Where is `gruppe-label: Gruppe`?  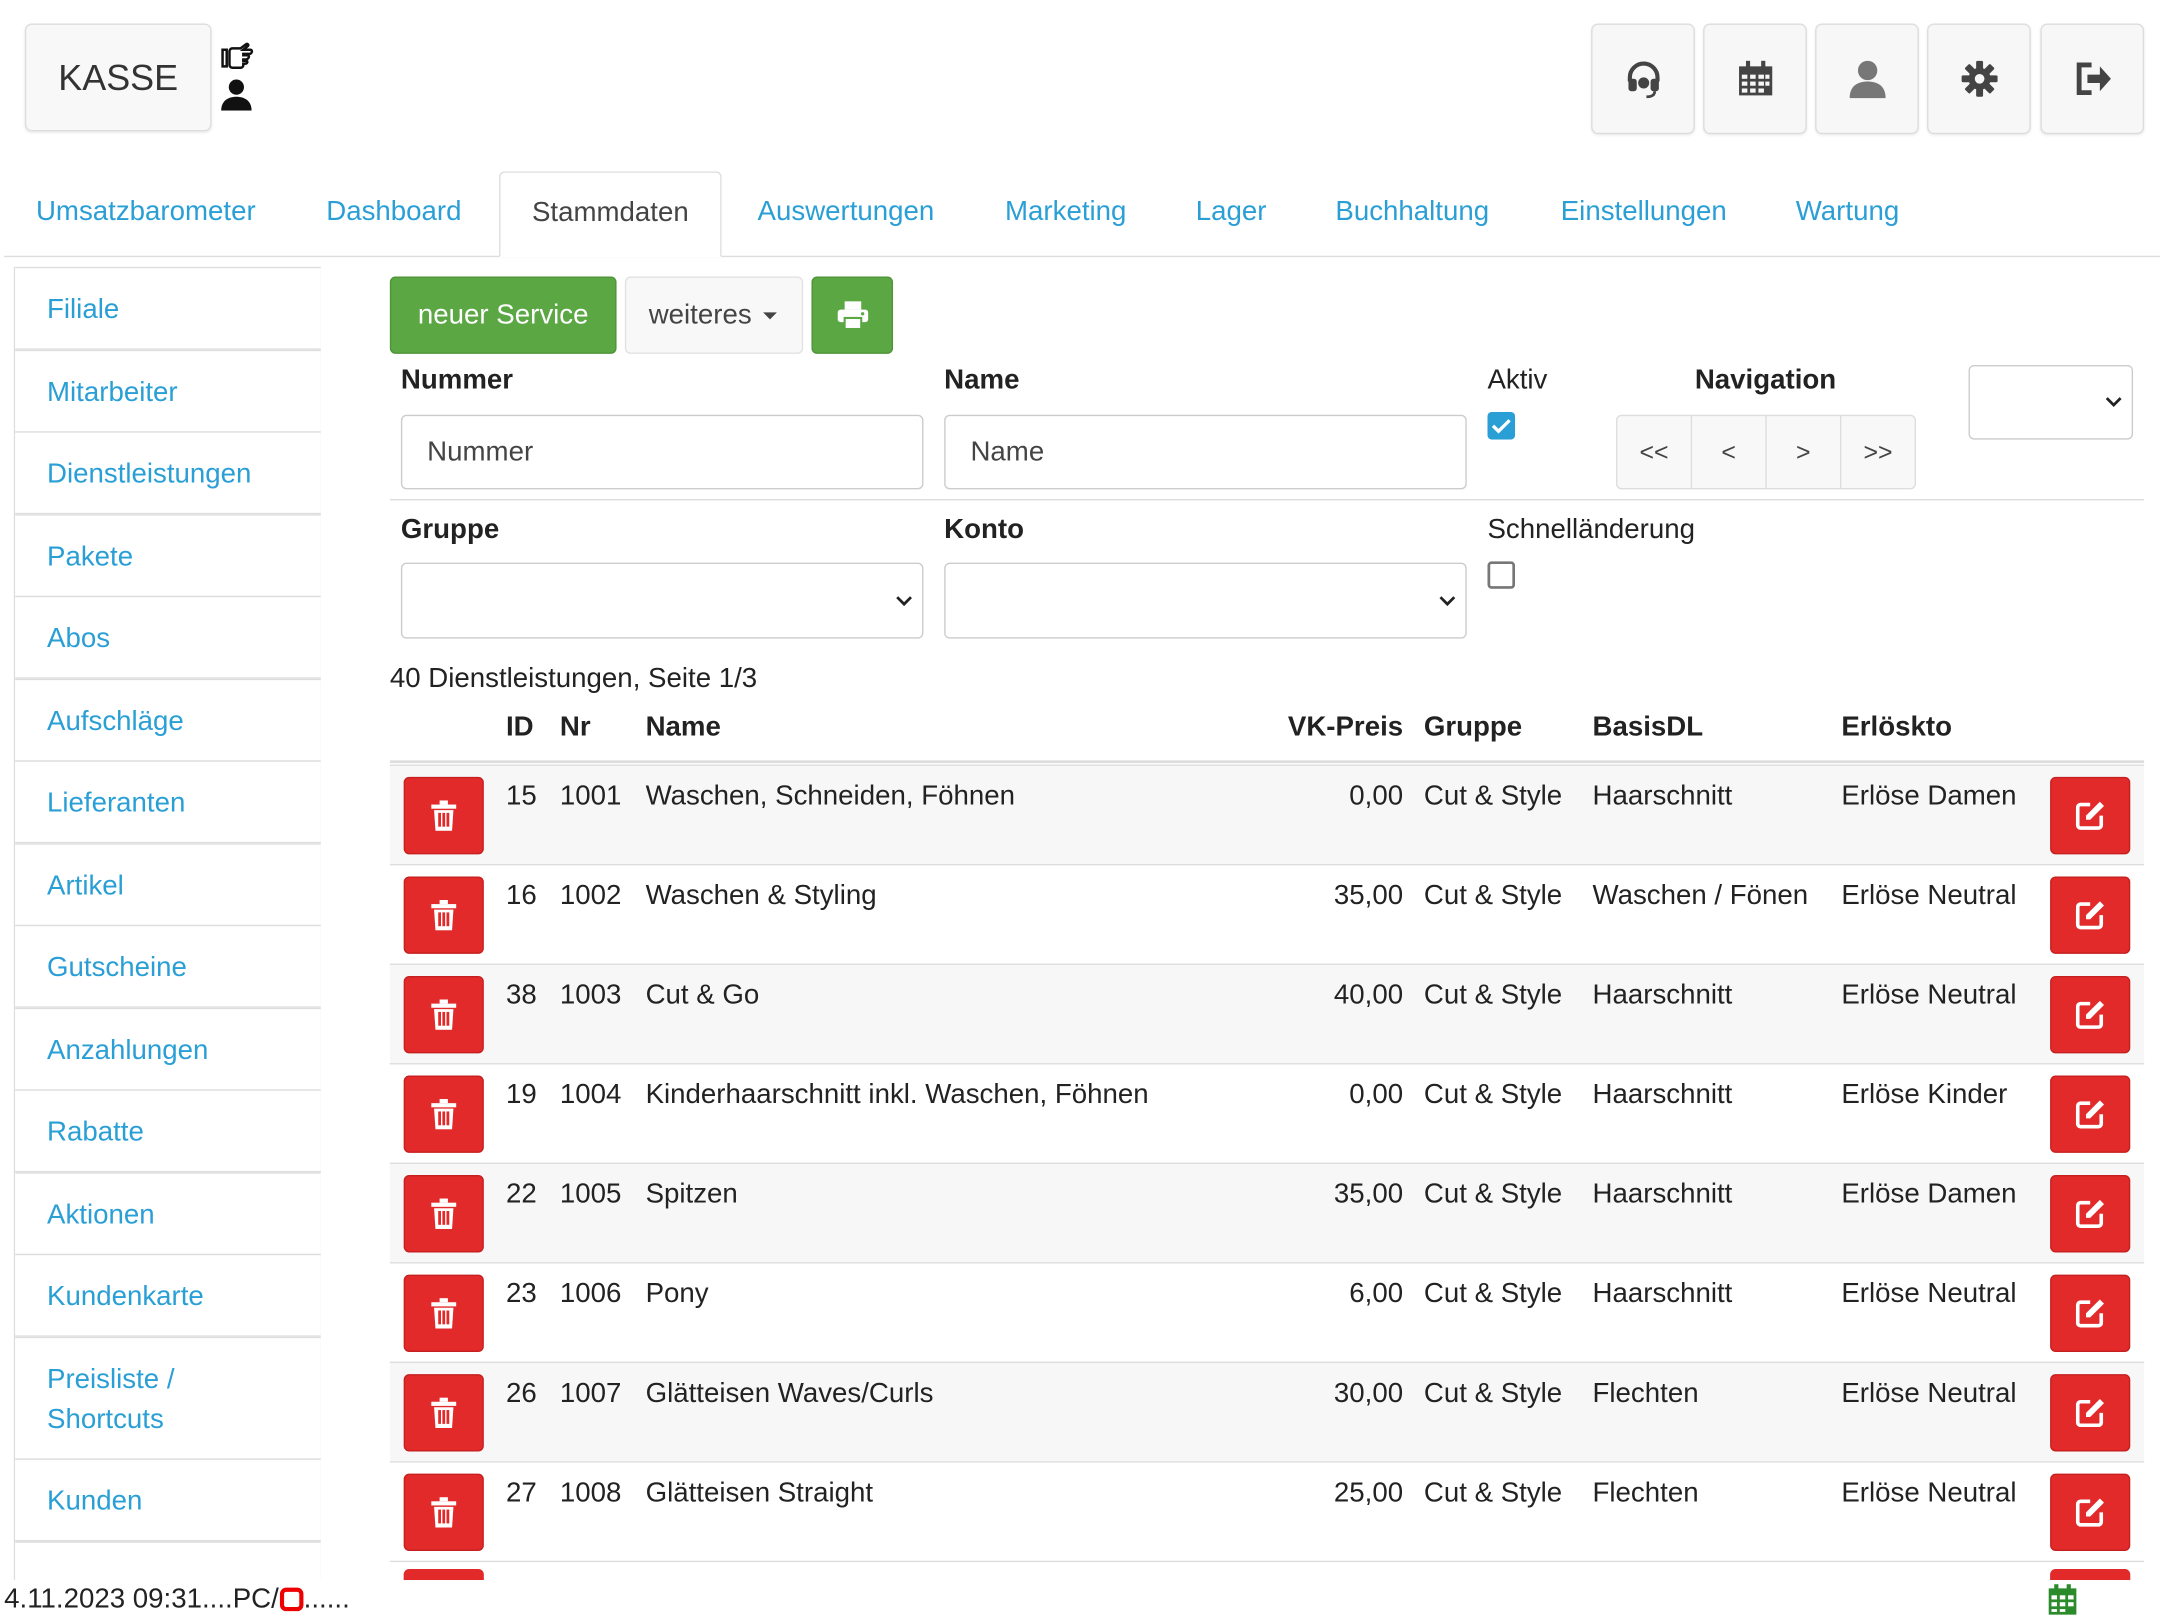
gruppe-label: Gruppe is located at coordinates (450, 529).